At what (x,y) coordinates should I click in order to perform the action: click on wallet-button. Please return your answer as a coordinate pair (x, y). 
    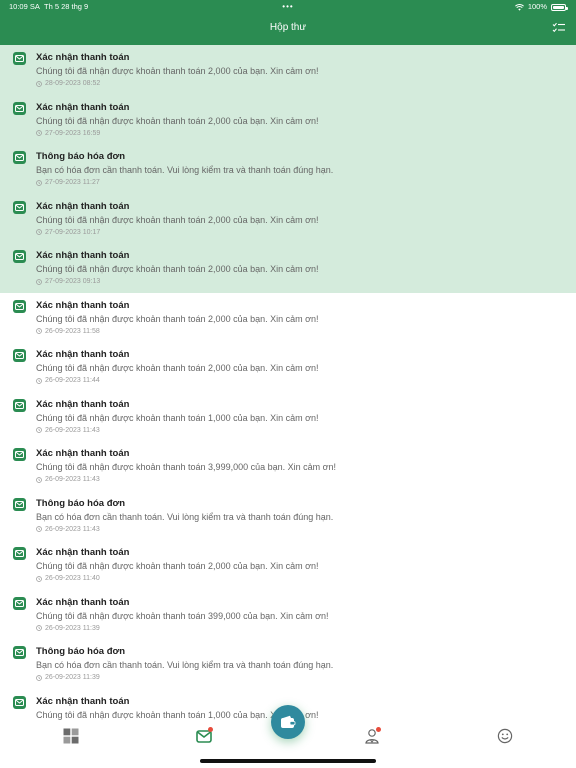
    Looking at the image, I should click on (288, 722).